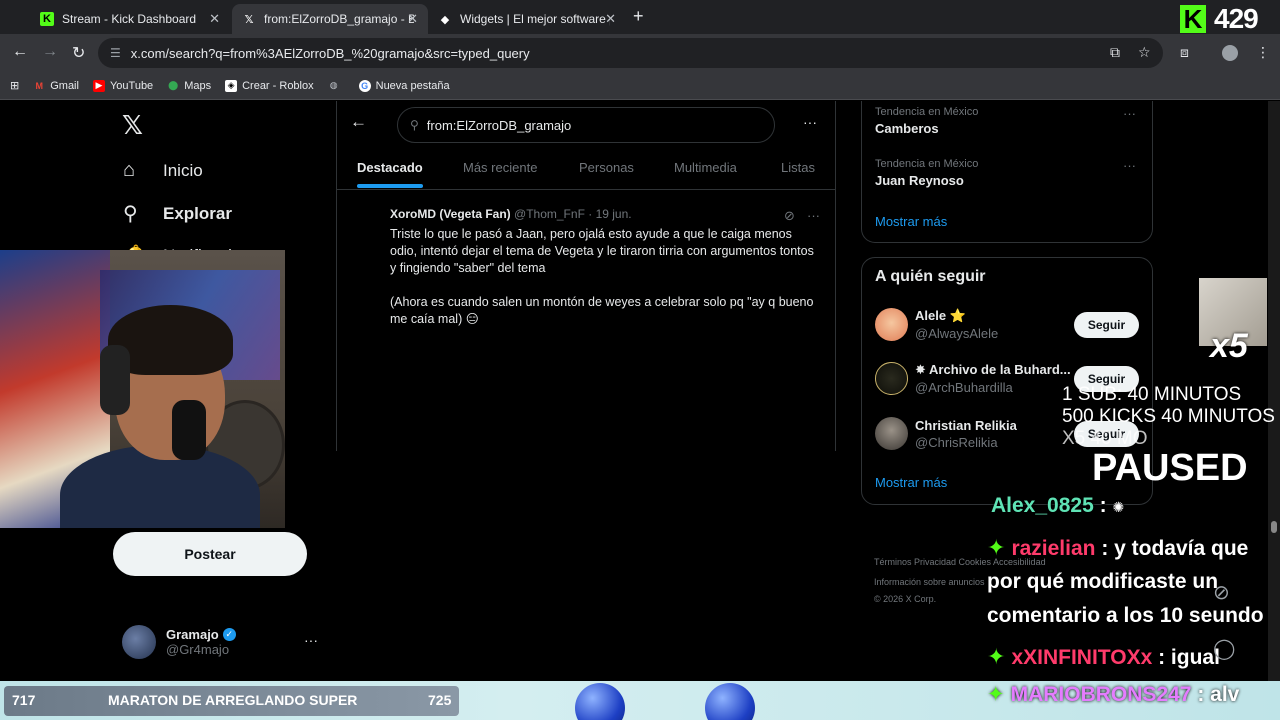  Describe the element at coordinates (189, 86) in the screenshot. I see `bookmark-maps: ⬤ Maps` at that location.